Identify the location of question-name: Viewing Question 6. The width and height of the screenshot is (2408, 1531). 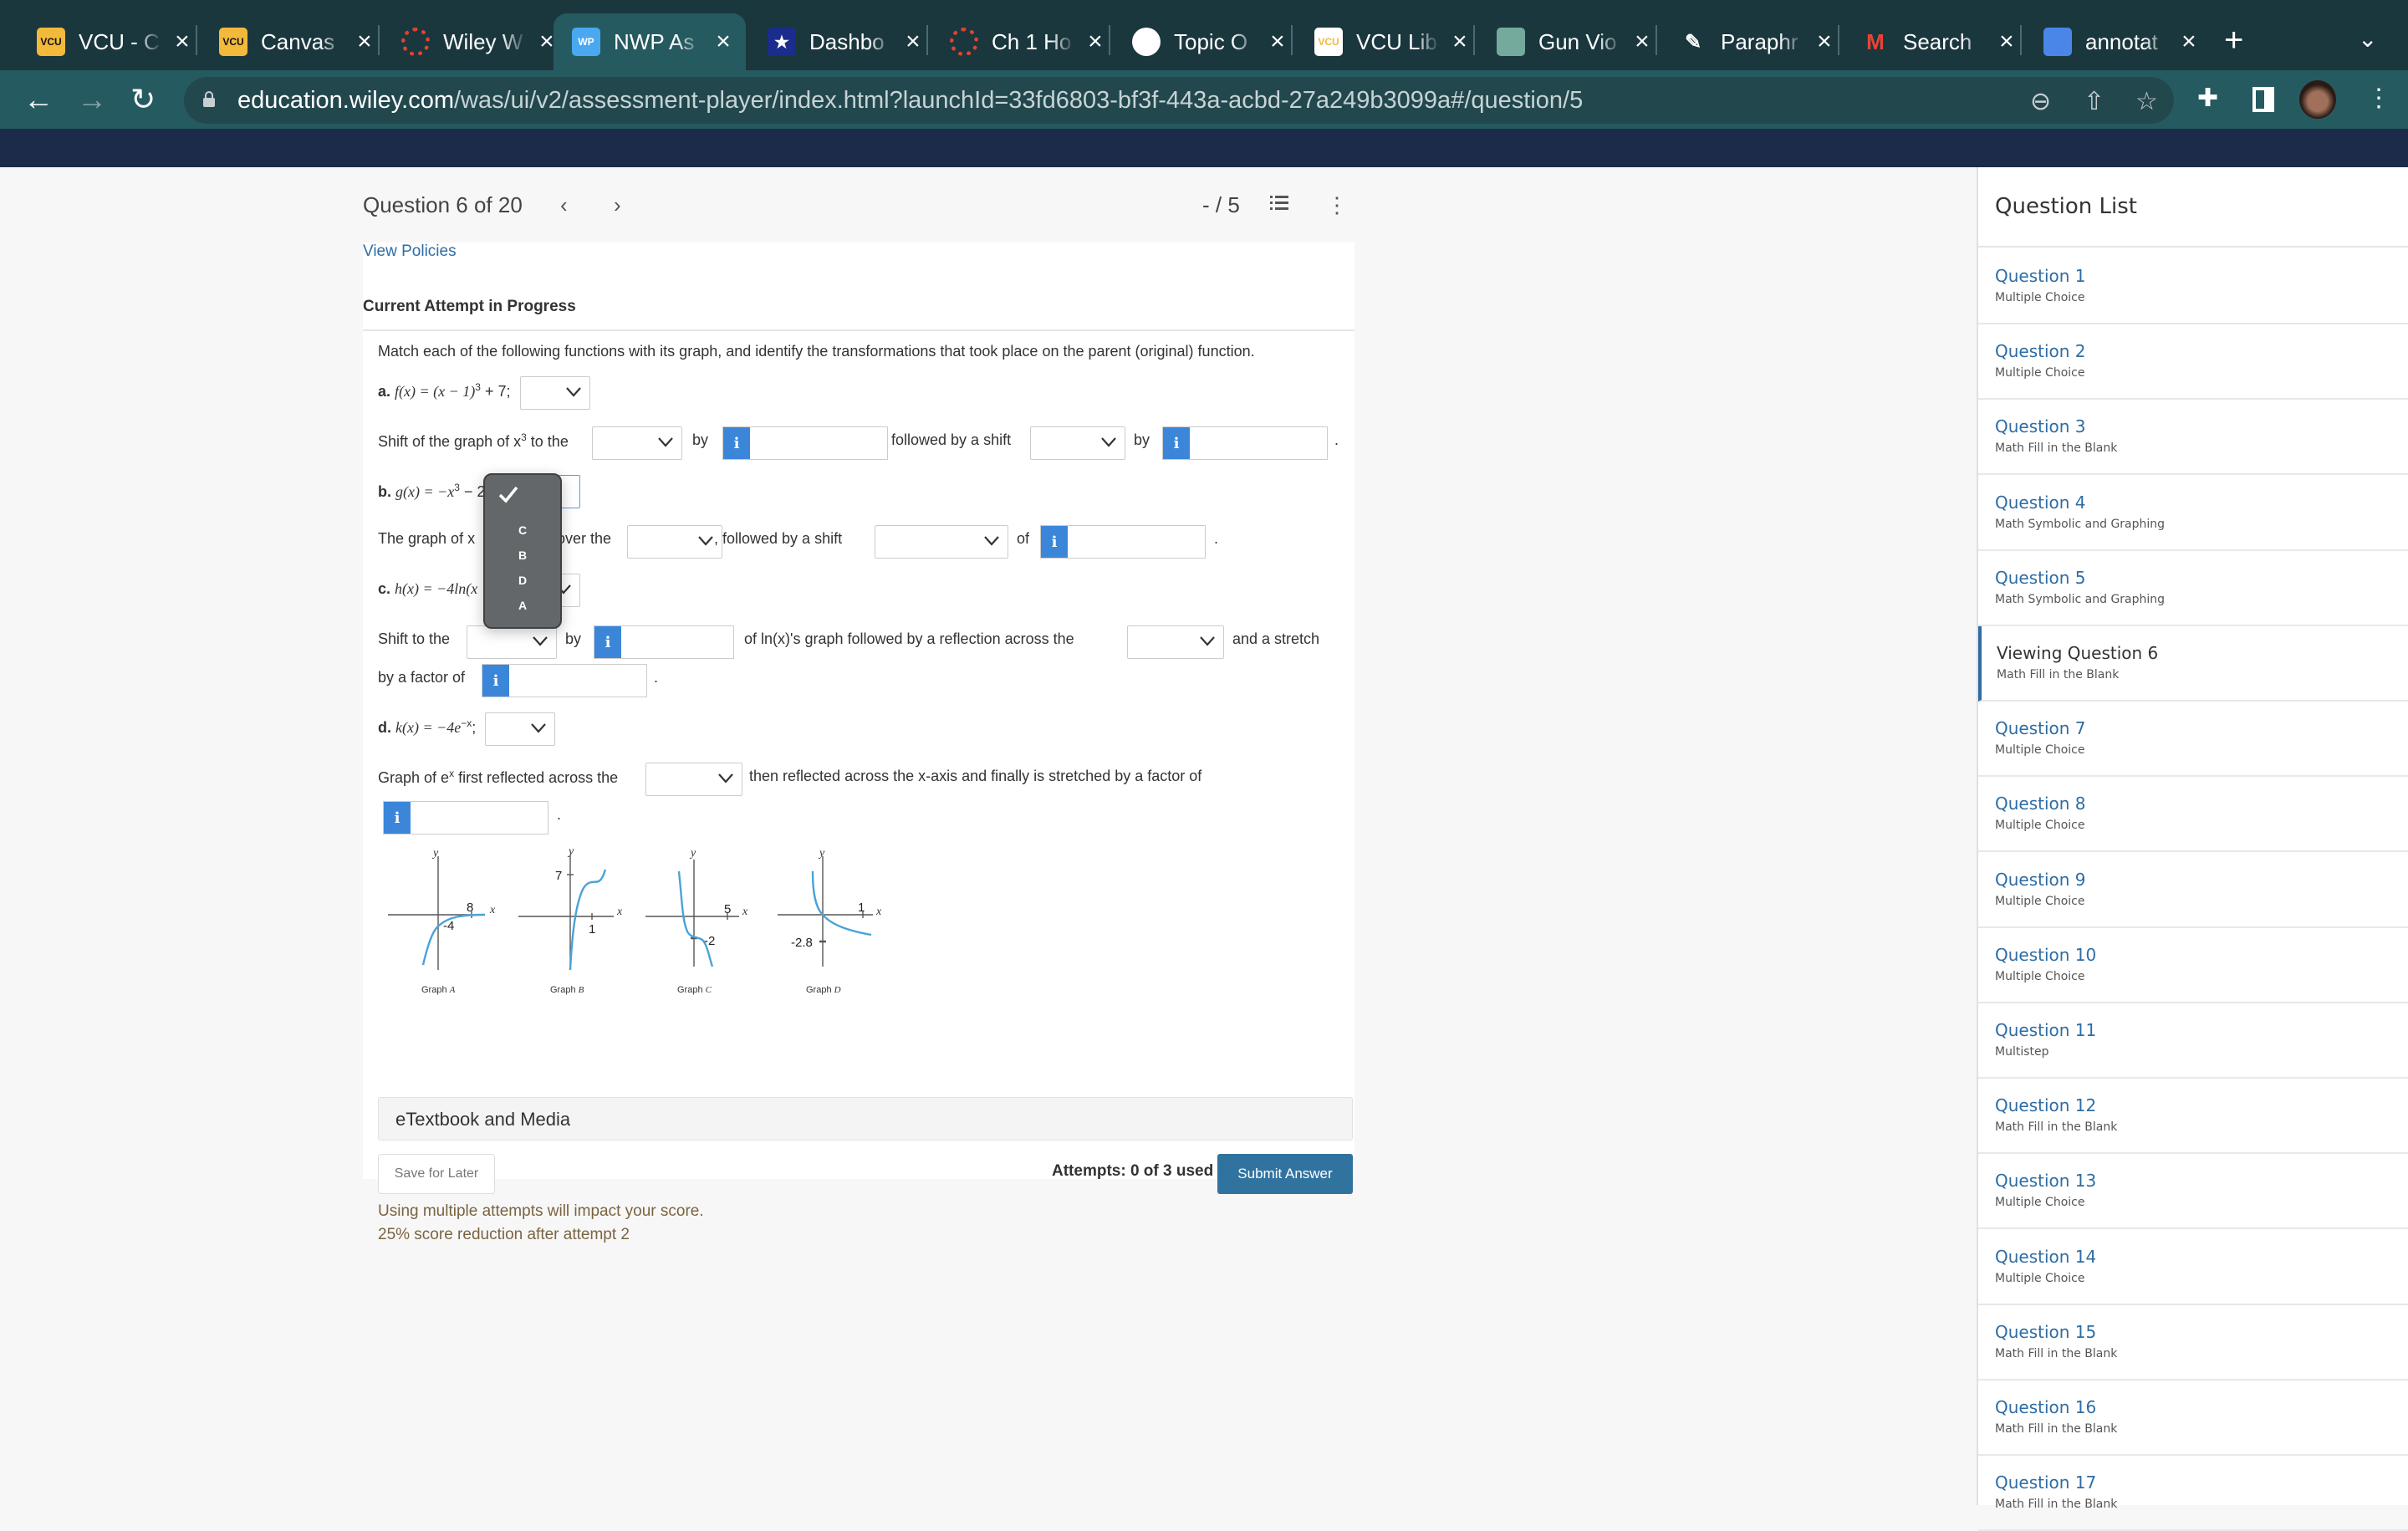
(2078, 653).